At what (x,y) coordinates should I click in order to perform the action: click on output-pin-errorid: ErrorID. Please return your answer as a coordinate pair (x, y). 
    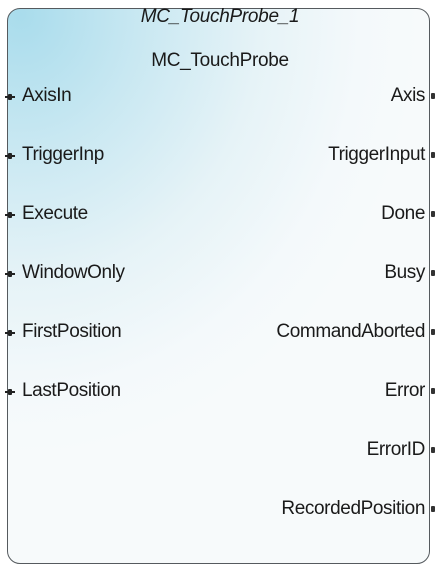
    Looking at the image, I should click on (396, 449).